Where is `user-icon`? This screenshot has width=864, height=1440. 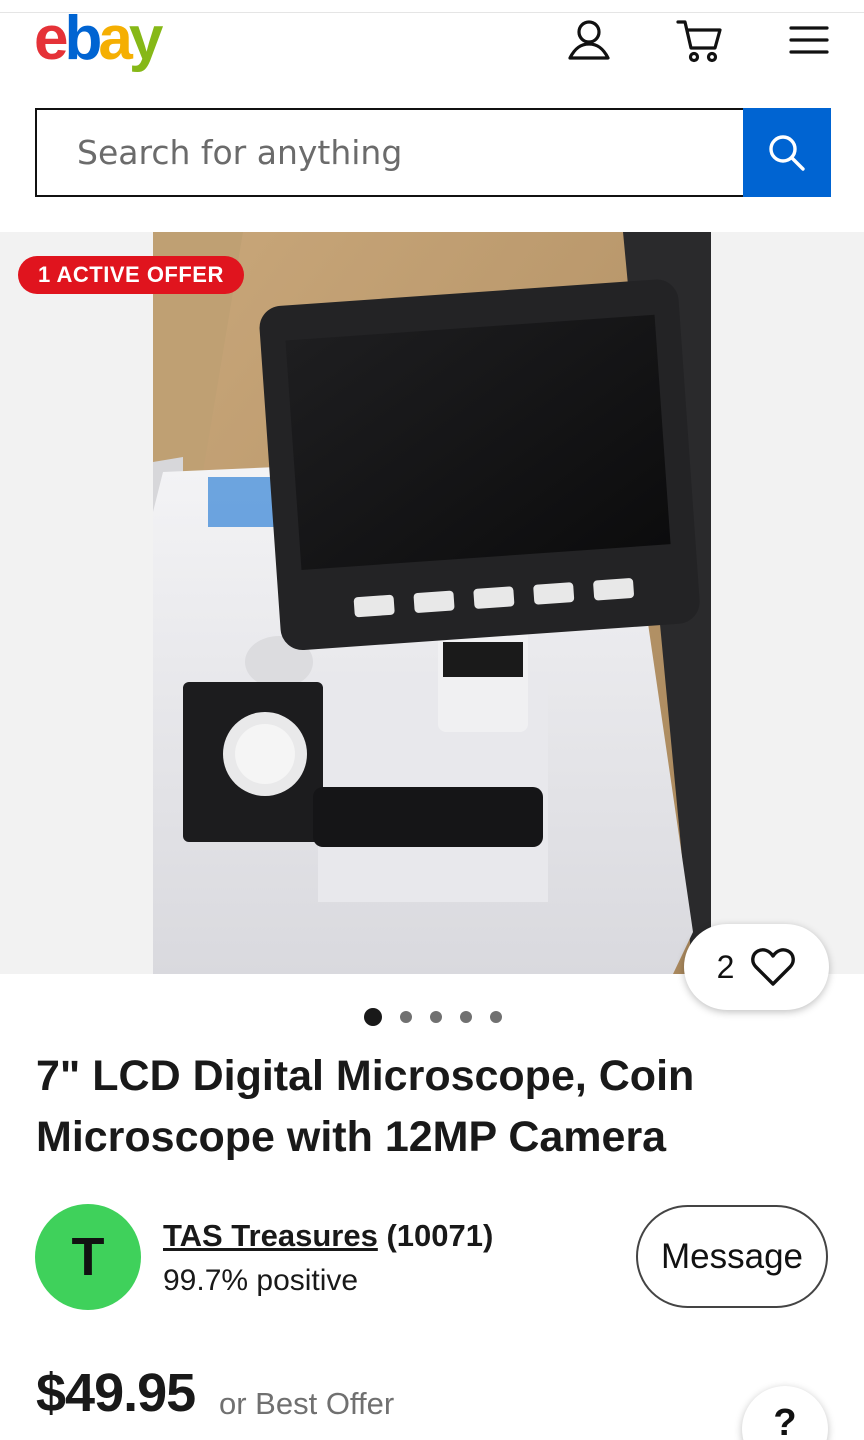 user-icon is located at coordinates (589, 40).